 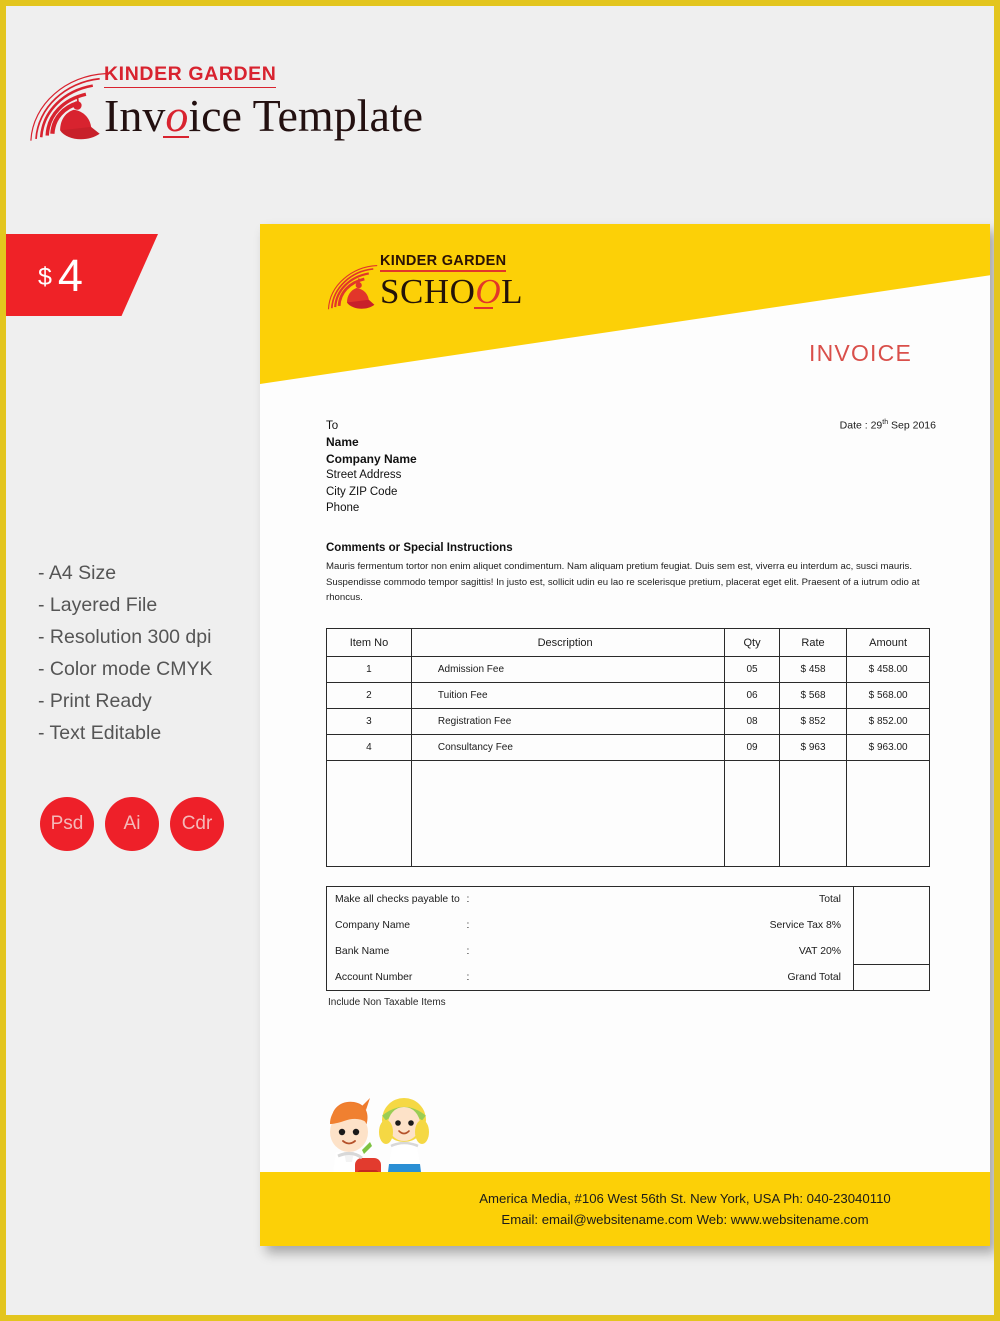 I want to click on column-header-qty: Qty, so click(x=752, y=642).